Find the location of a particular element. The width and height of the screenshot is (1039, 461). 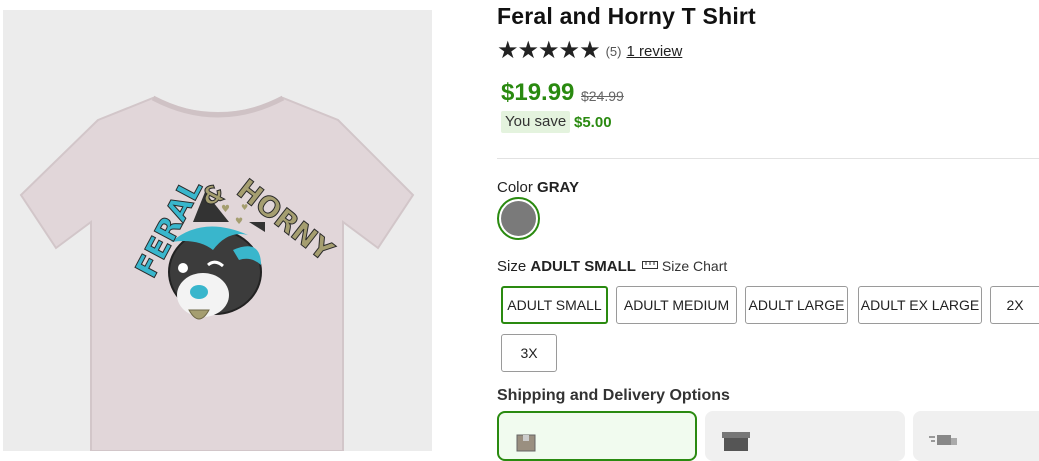

shipping-option-store is located at coordinates (805, 436).